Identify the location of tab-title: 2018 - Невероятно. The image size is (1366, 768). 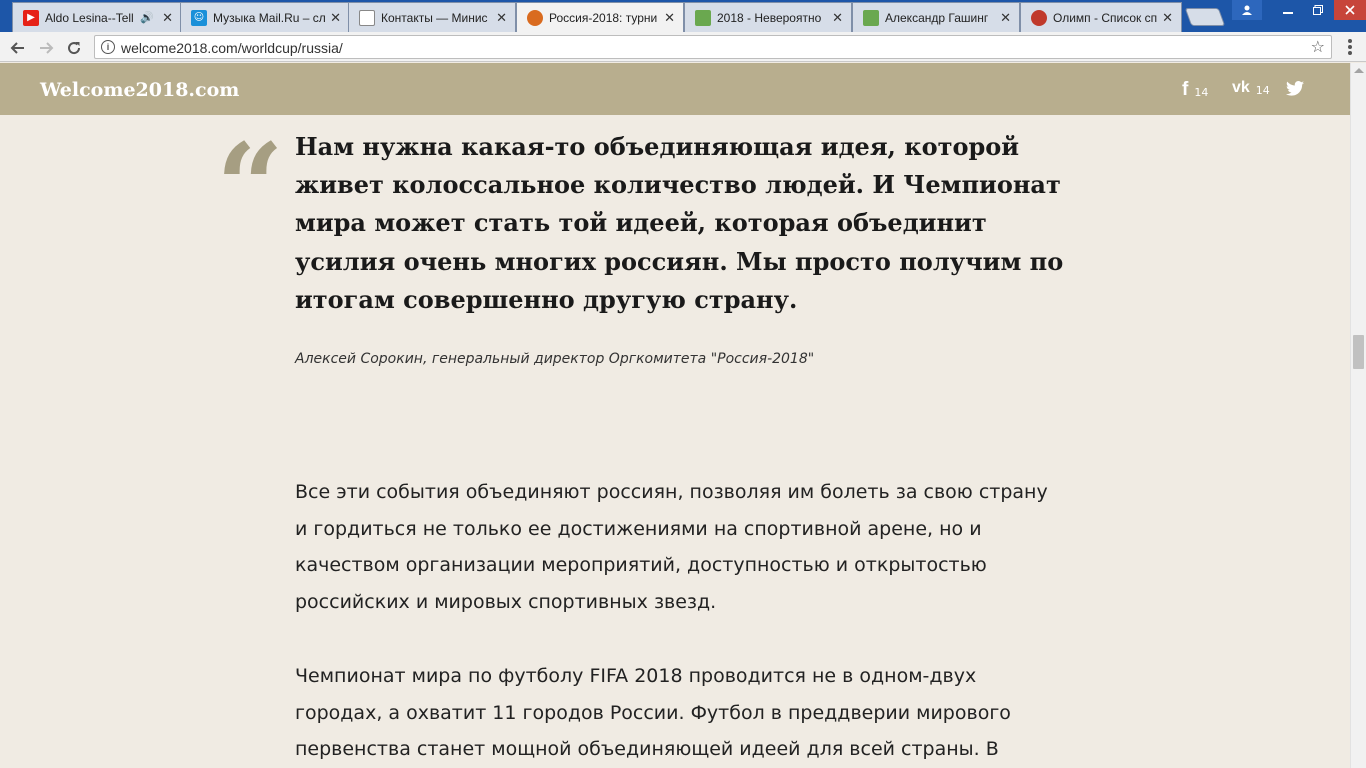
(769, 17).